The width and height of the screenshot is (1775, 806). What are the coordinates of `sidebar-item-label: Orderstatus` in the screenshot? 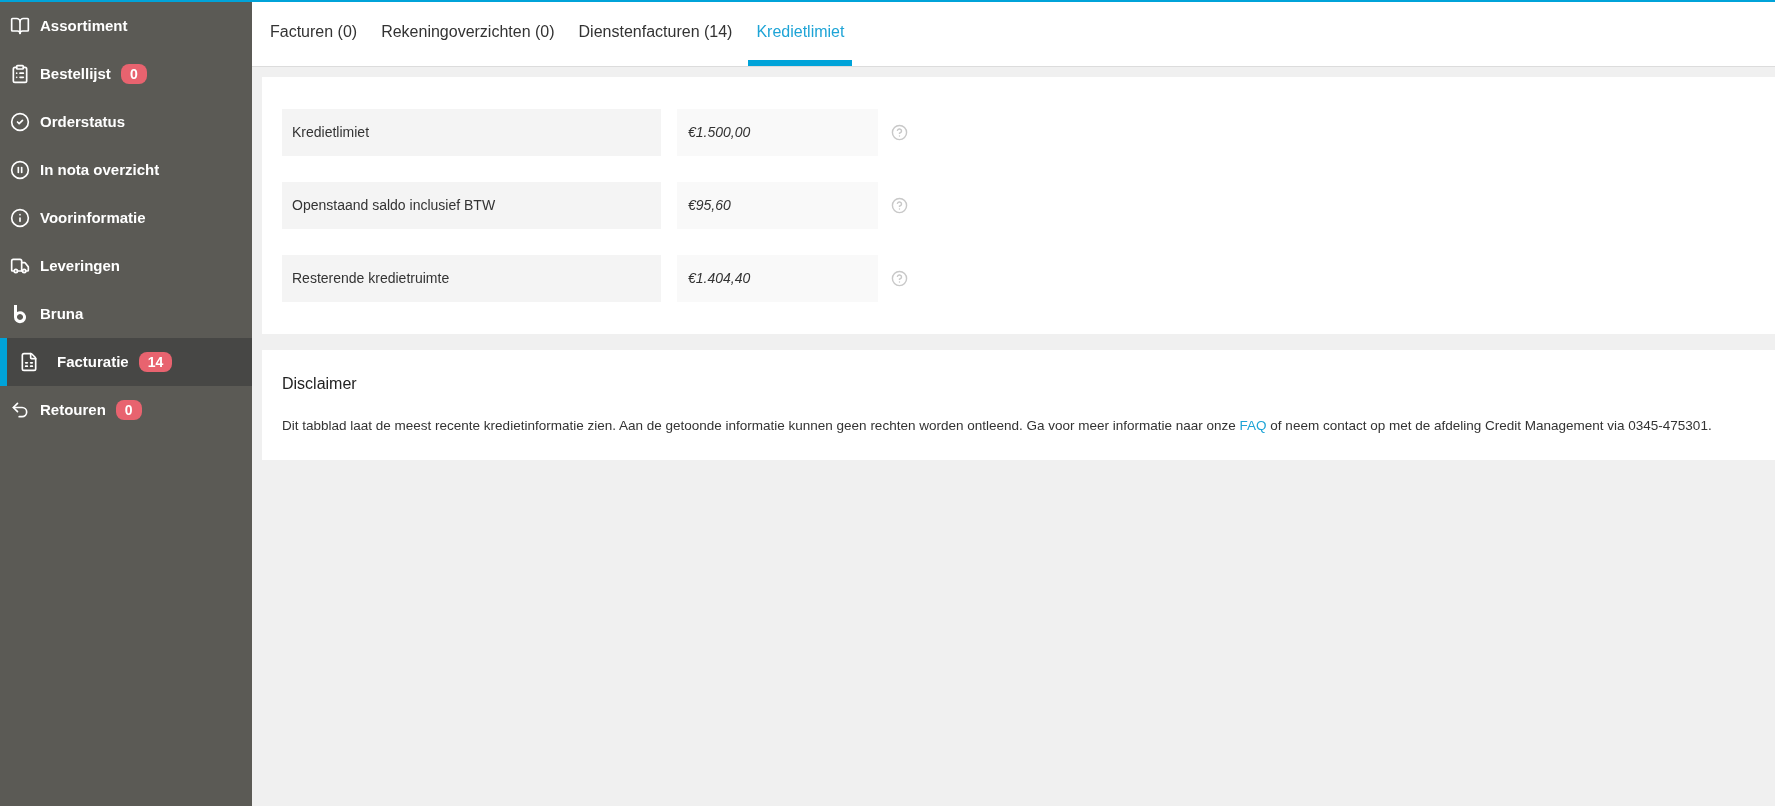 It's located at (83, 121).